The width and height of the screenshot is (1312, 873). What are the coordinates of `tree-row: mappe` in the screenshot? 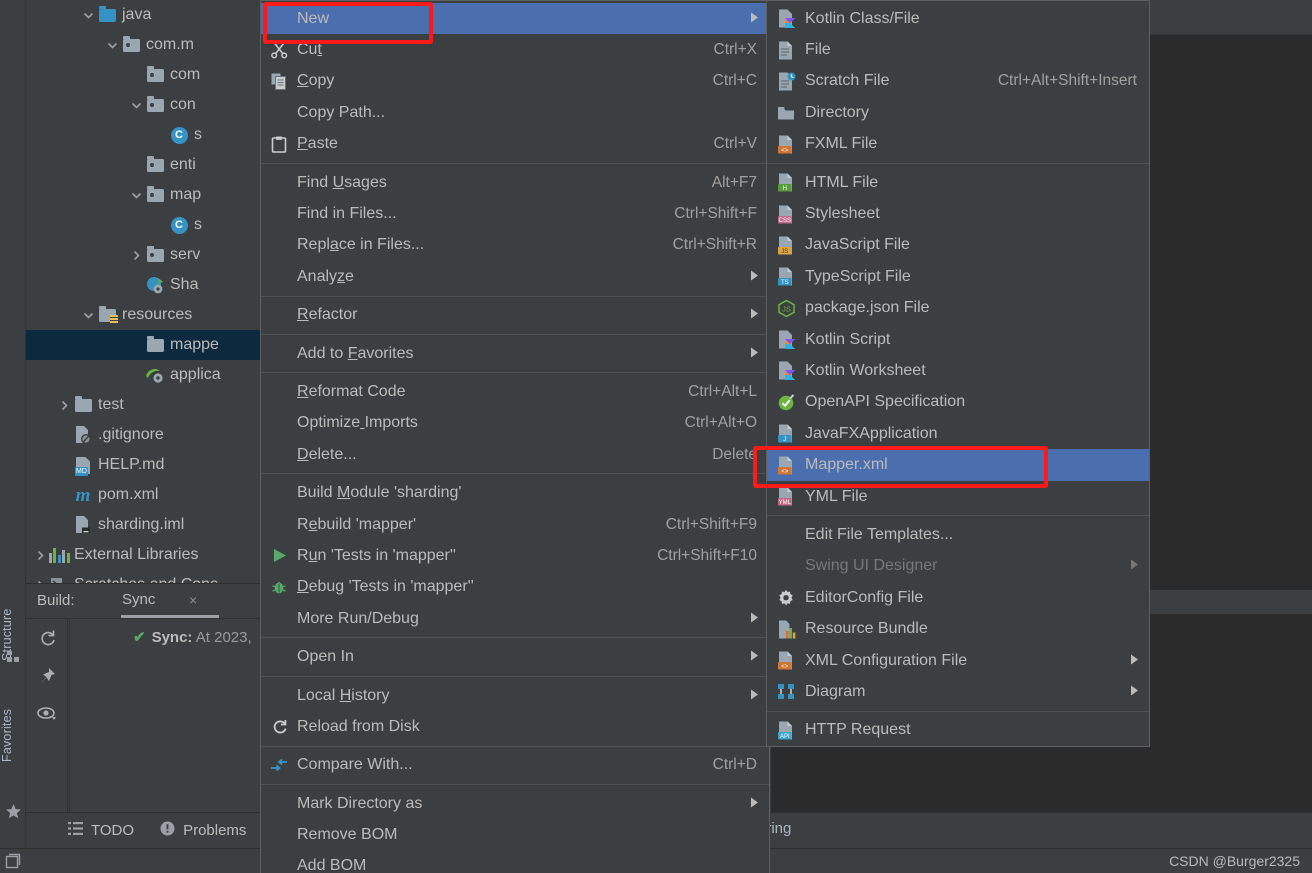 It's located at (148, 345).